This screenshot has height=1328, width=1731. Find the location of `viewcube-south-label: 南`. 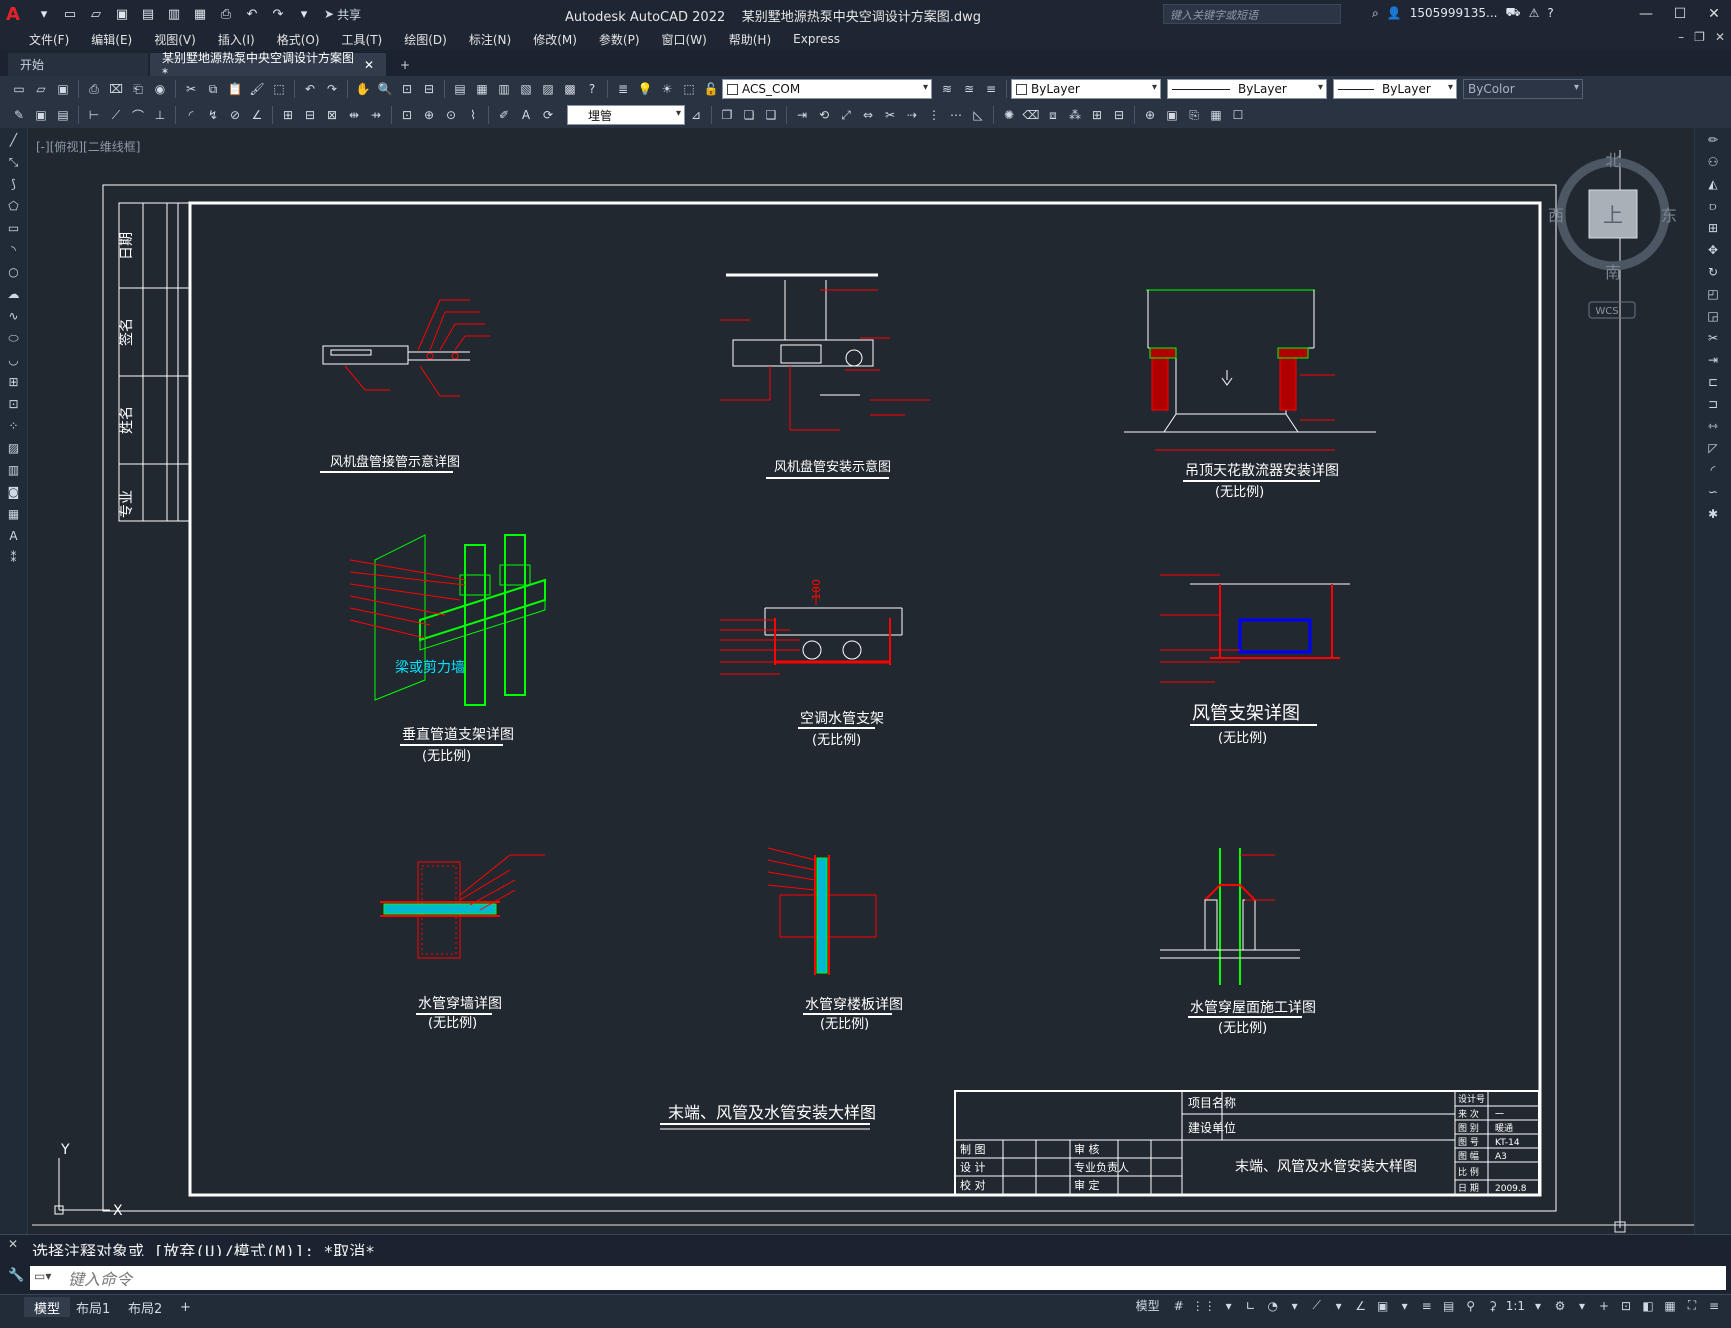

viewcube-south-label: 南 is located at coordinates (1613, 272).